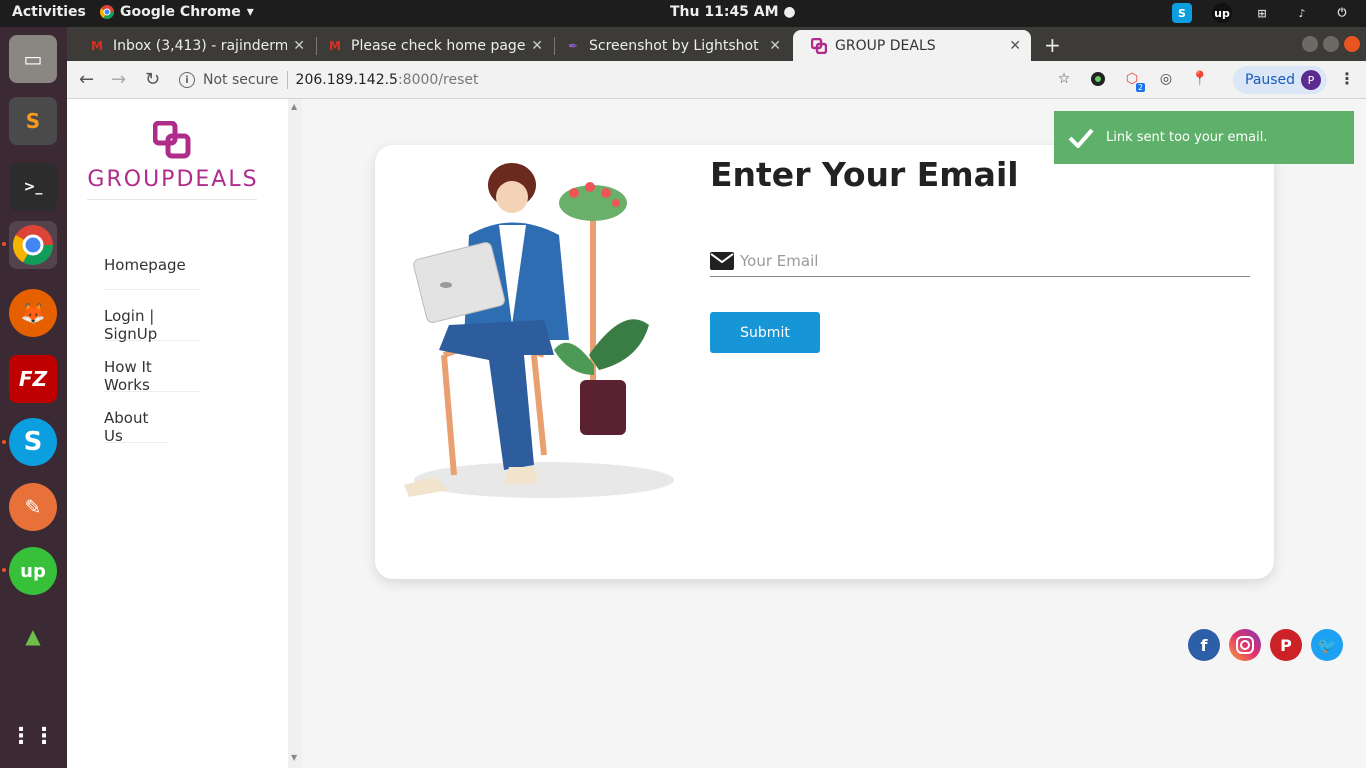  Describe the element at coordinates (33, 59) in the screenshot. I see `files-icon: ▭` at that location.